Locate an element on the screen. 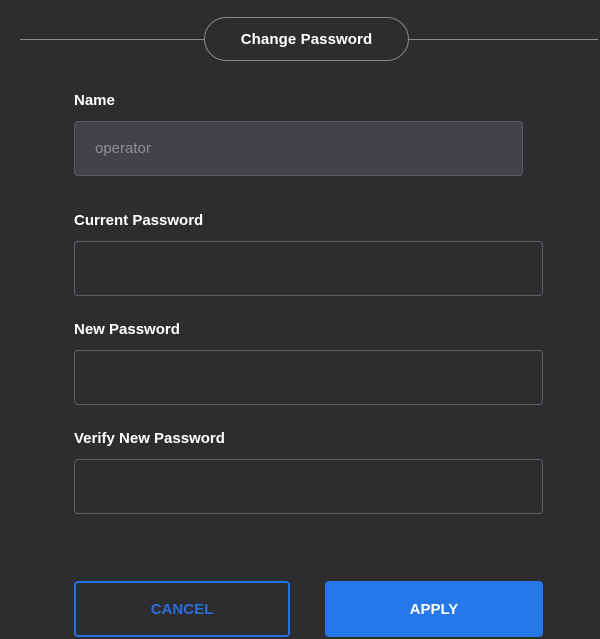 This screenshot has width=600, height=639. verify-new-password-field is located at coordinates (308, 486).